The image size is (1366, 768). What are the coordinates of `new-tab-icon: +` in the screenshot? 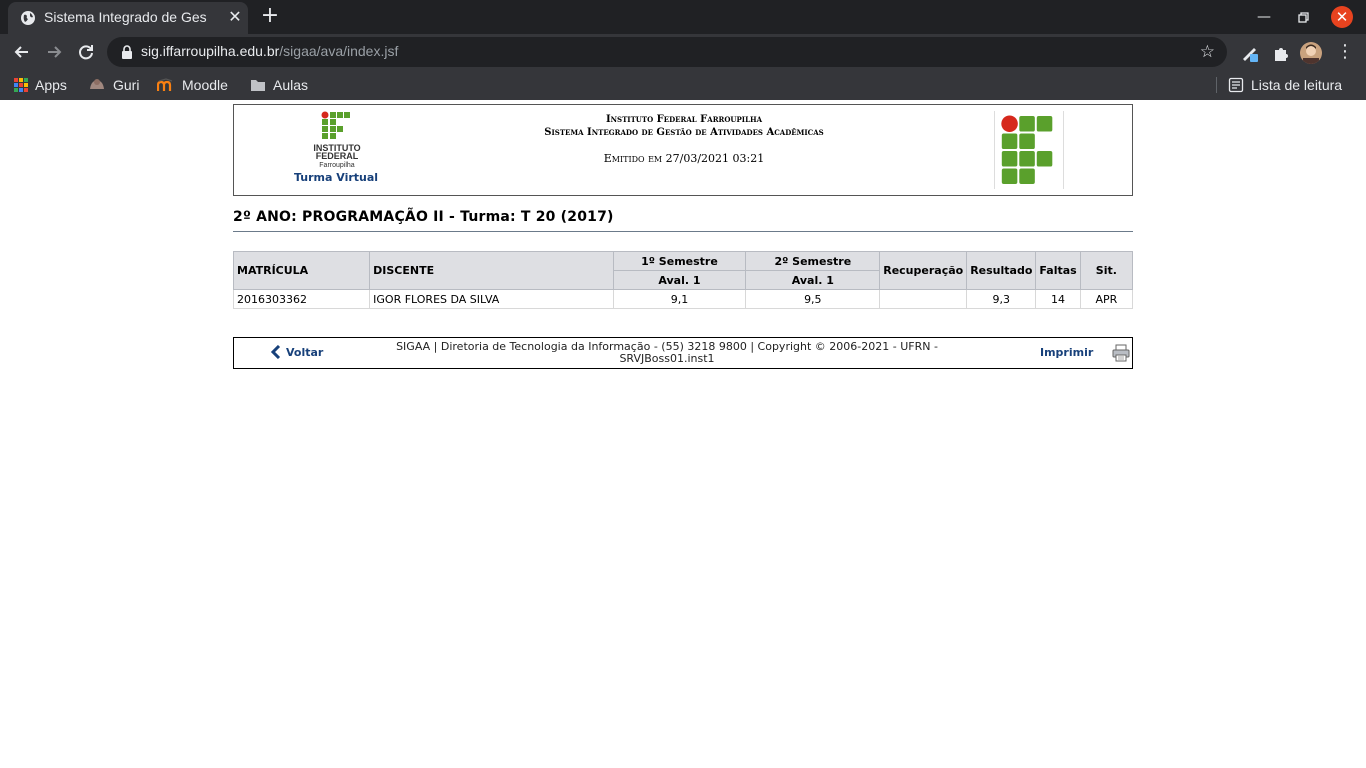 It's located at (270, 16).